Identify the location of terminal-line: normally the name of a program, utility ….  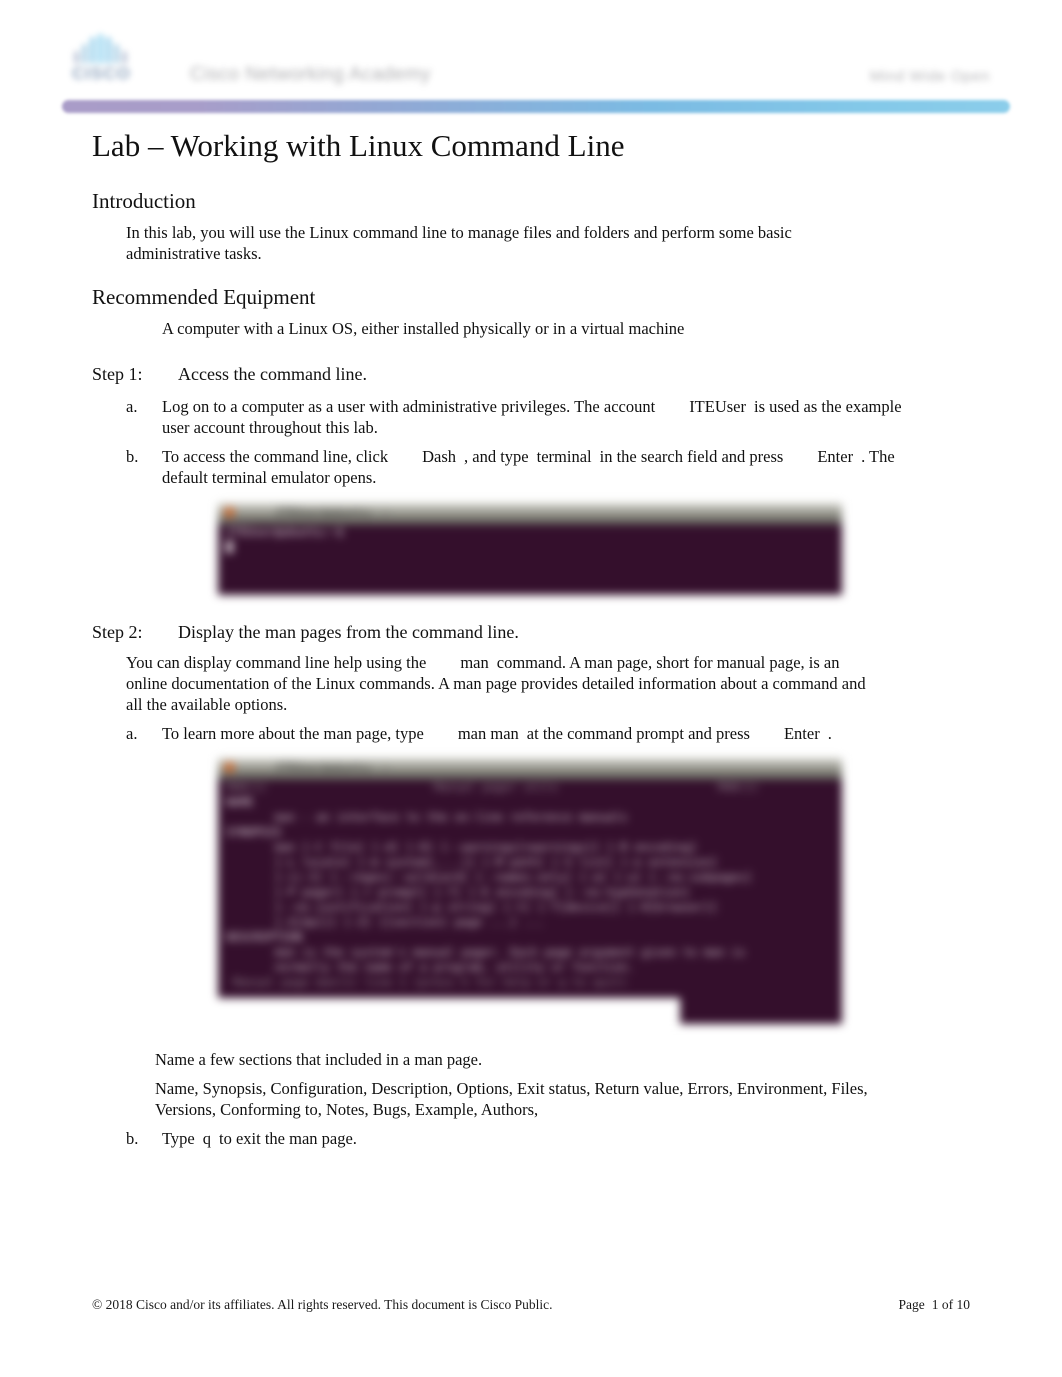
(430, 967).